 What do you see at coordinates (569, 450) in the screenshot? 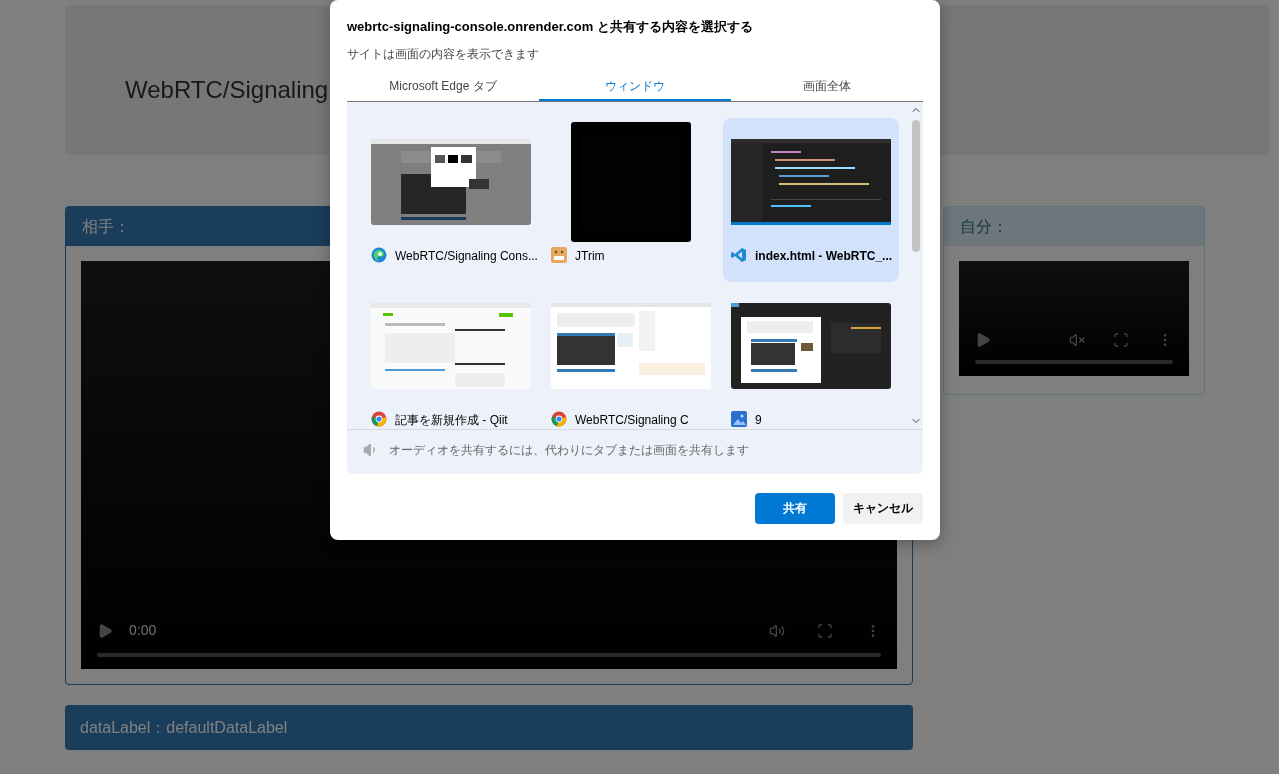
I see `audio-note: オーディオを共有するには、代わりにタブまたは画面を共有します` at bounding box center [569, 450].